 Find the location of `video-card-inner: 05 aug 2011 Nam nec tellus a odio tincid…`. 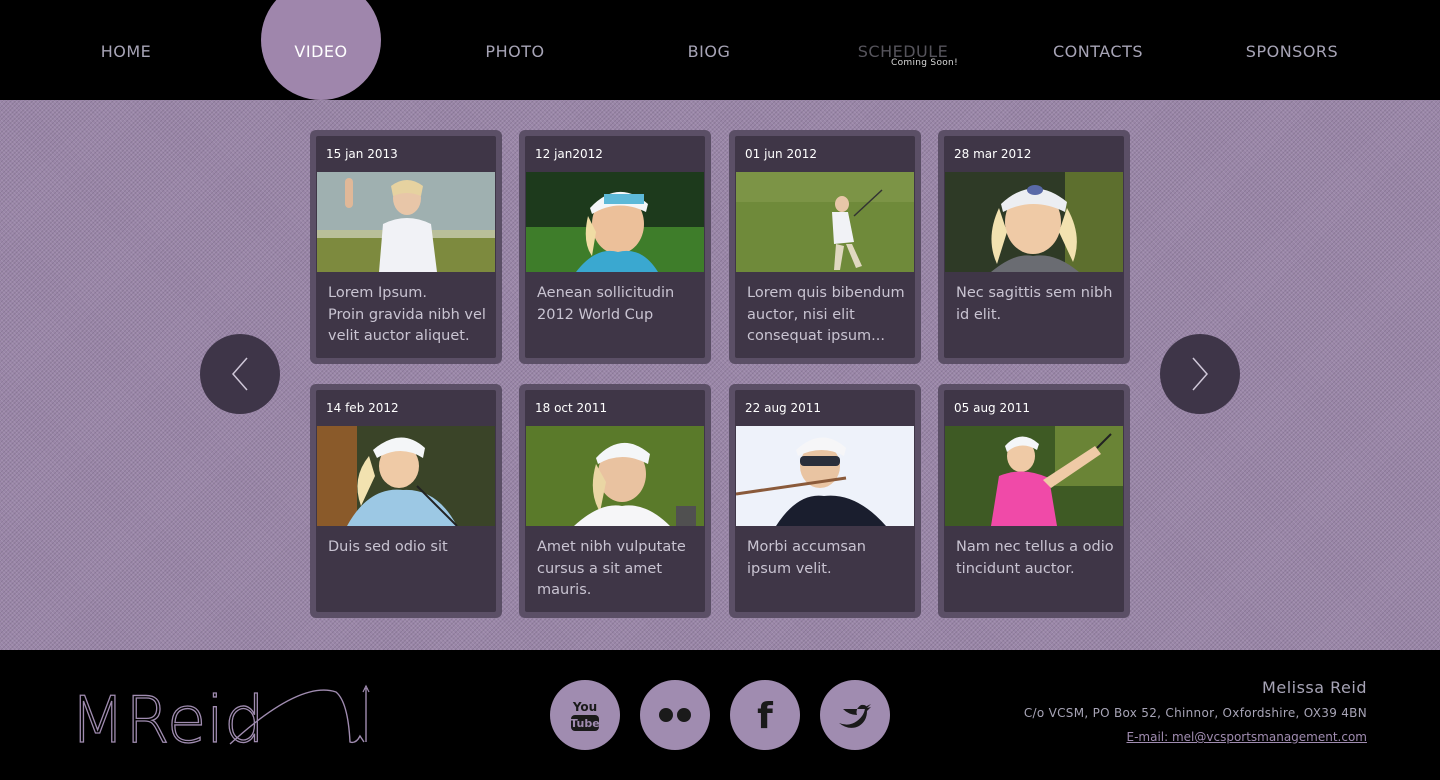

video-card-inner: 05 aug 2011 Nam nec tellus a odio tincid… is located at coordinates (1034, 501).